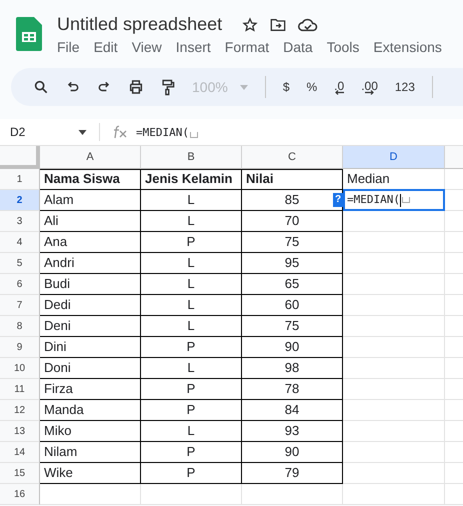 This screenshot has width=463, height=506. Describe the element at coordinates (20, 157) in the screenshot. I see `select-all-corner` at that location.